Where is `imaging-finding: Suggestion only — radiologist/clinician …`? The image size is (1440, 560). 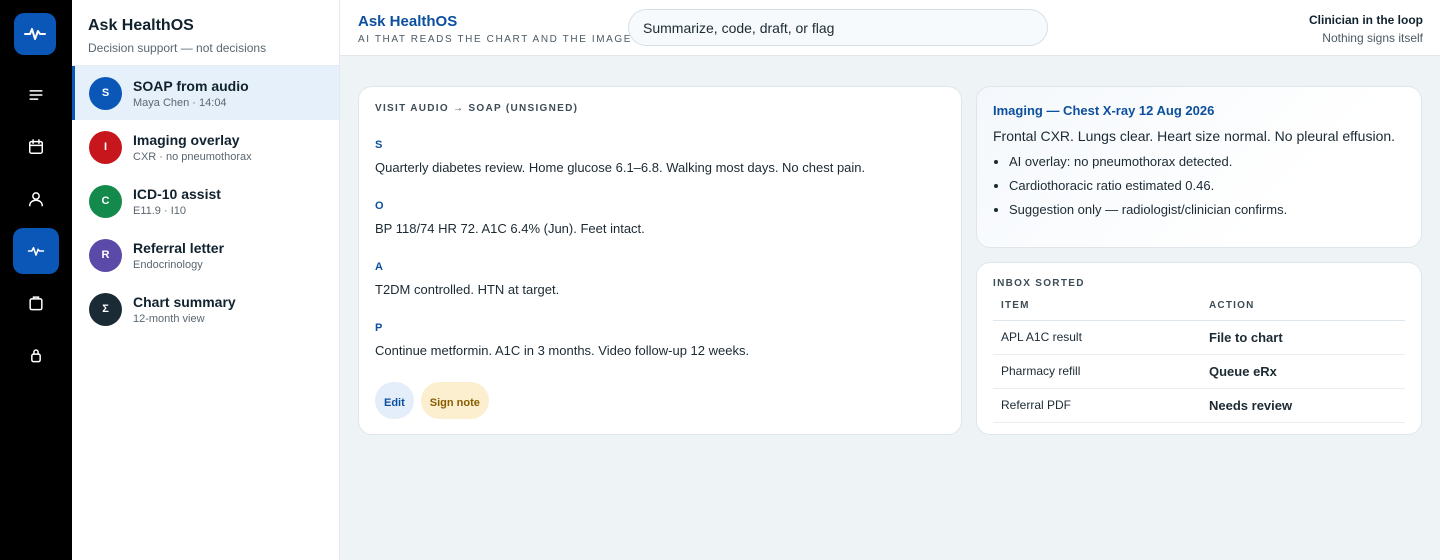 imaging-finding: Suggestion only — radiologist/clinician … is located at coordinates (1207, 209).